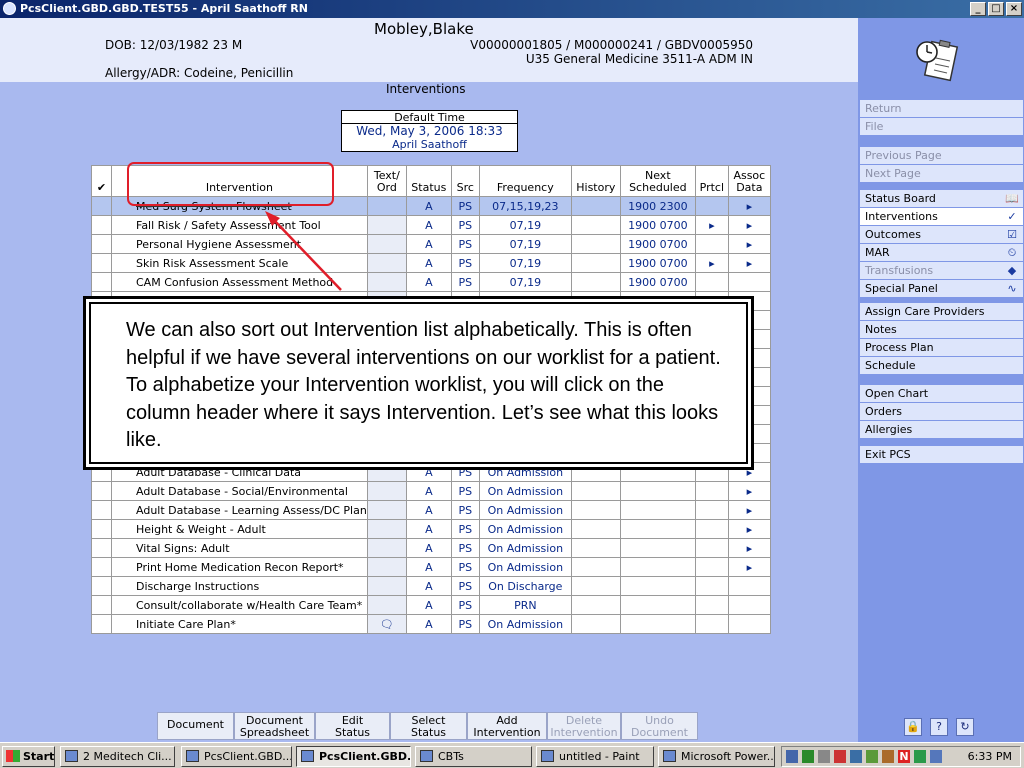 This screenshot has height=768, width=1024. Describe the element at coordinates (101, 181) in the screenshot. I see `check-column-header: ✔` at that location.